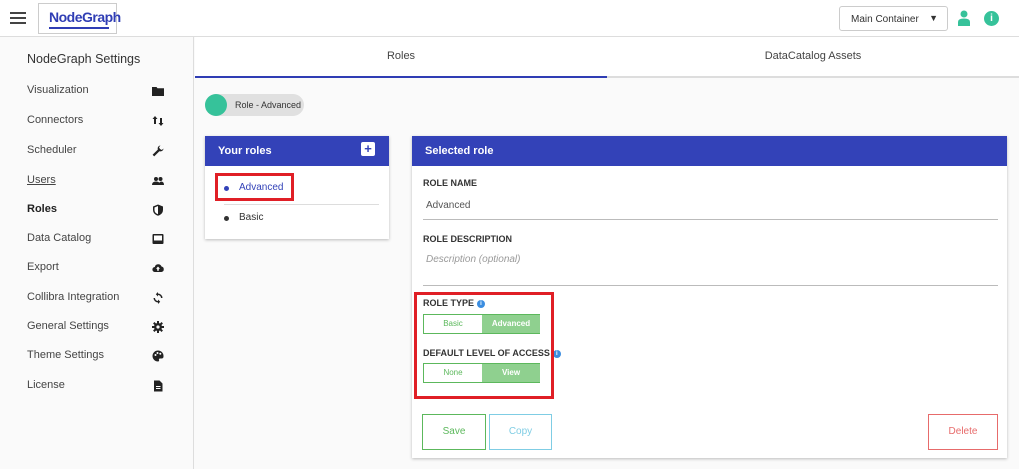  Describe the element at coordinates (158, 151) in the screenshot. I see `wrench-icon` at that location.